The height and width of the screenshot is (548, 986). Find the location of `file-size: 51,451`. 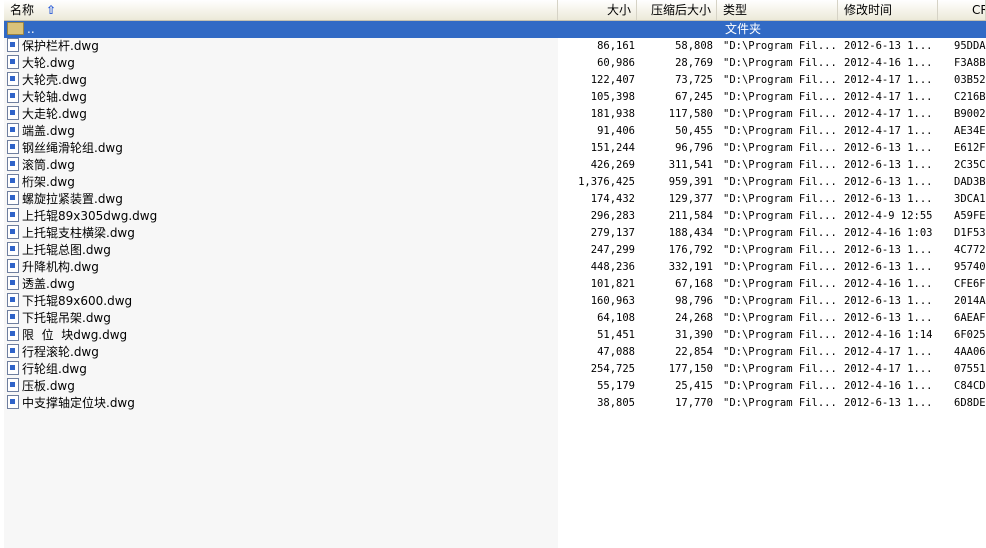

file-size: 51,451 is located at coordinates (616, 335).